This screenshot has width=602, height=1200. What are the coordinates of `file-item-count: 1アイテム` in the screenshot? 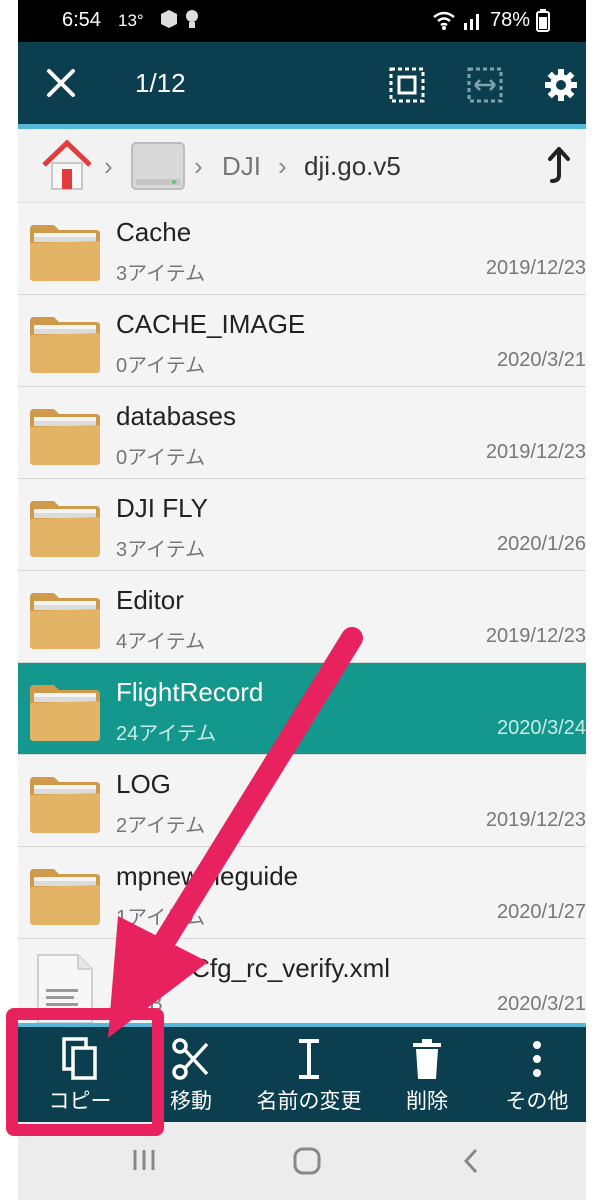 It's located at (161, 918).